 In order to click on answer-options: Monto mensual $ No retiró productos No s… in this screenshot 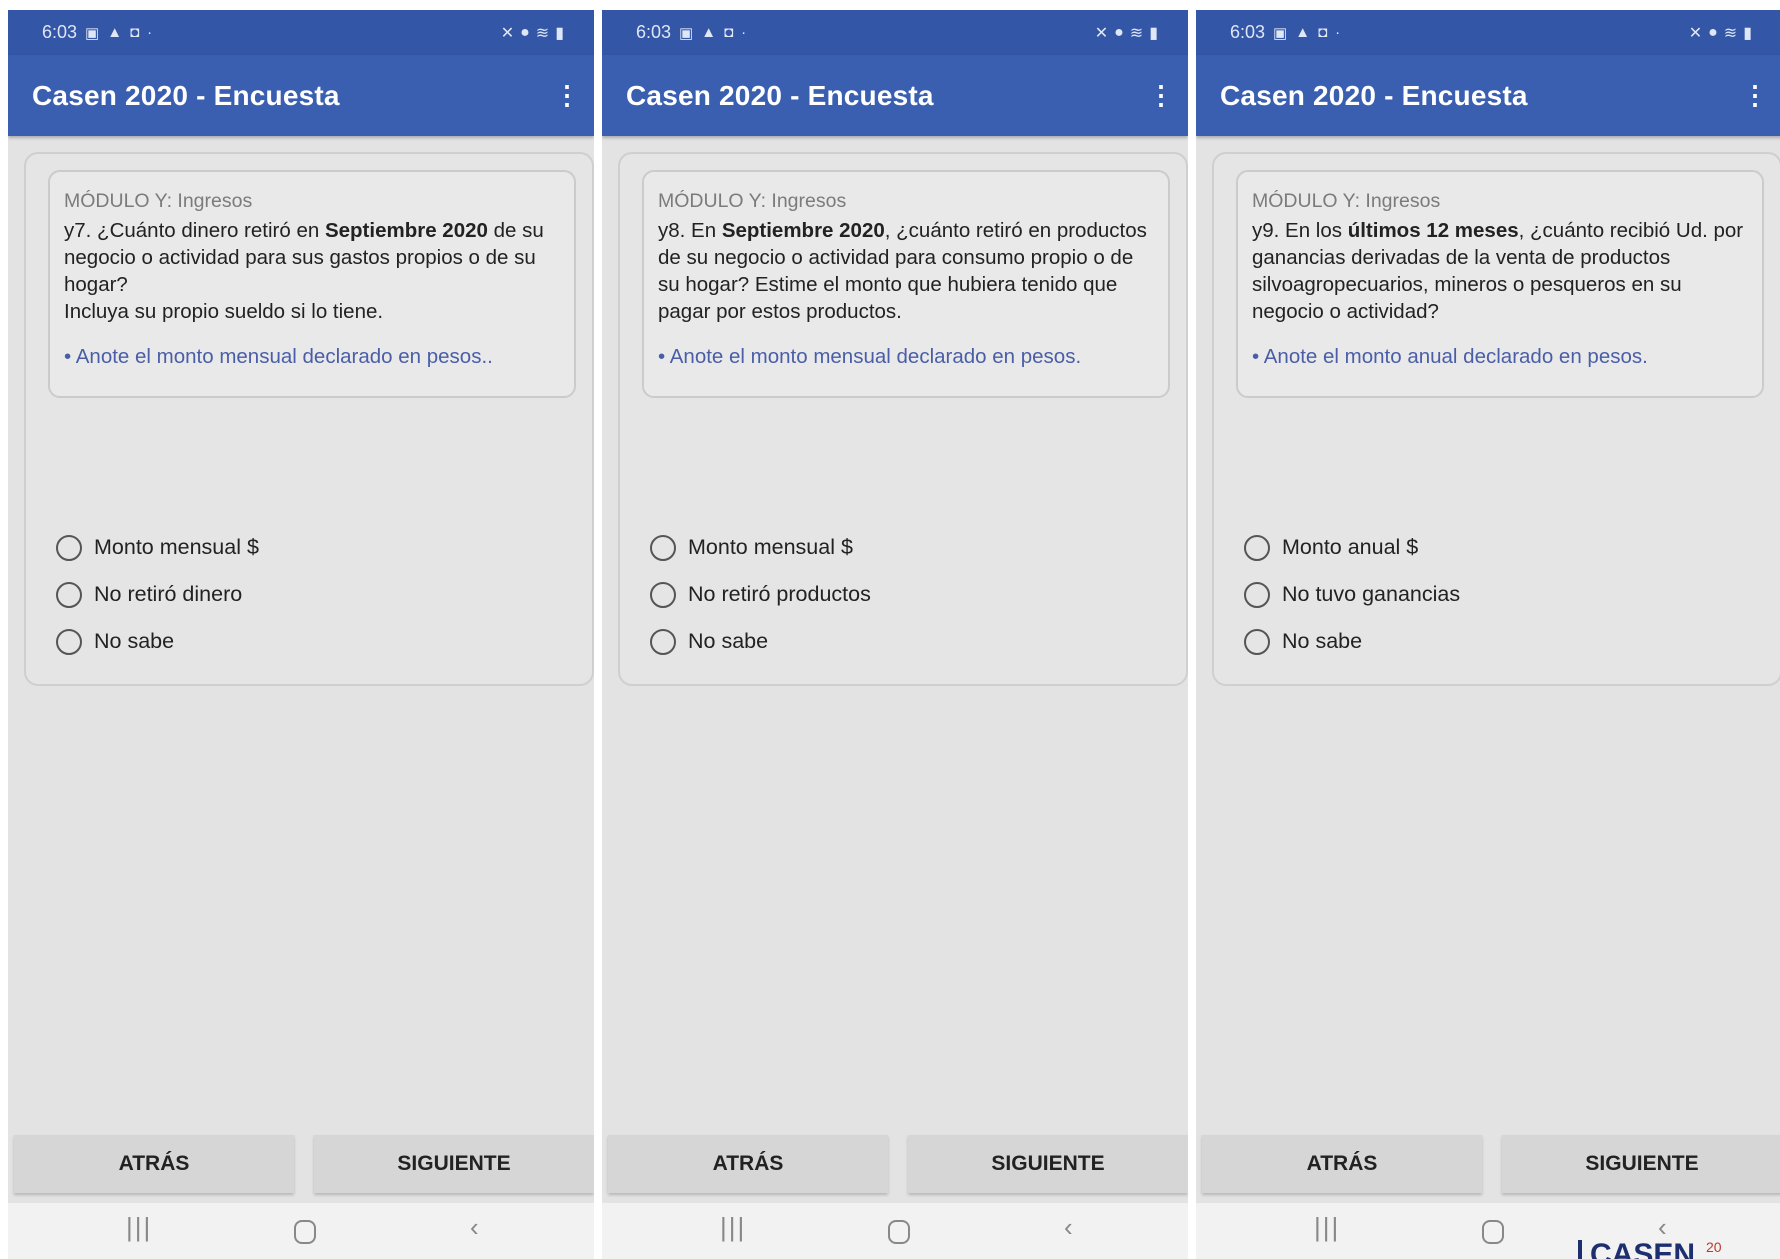, I will do `click(760, 594)`.